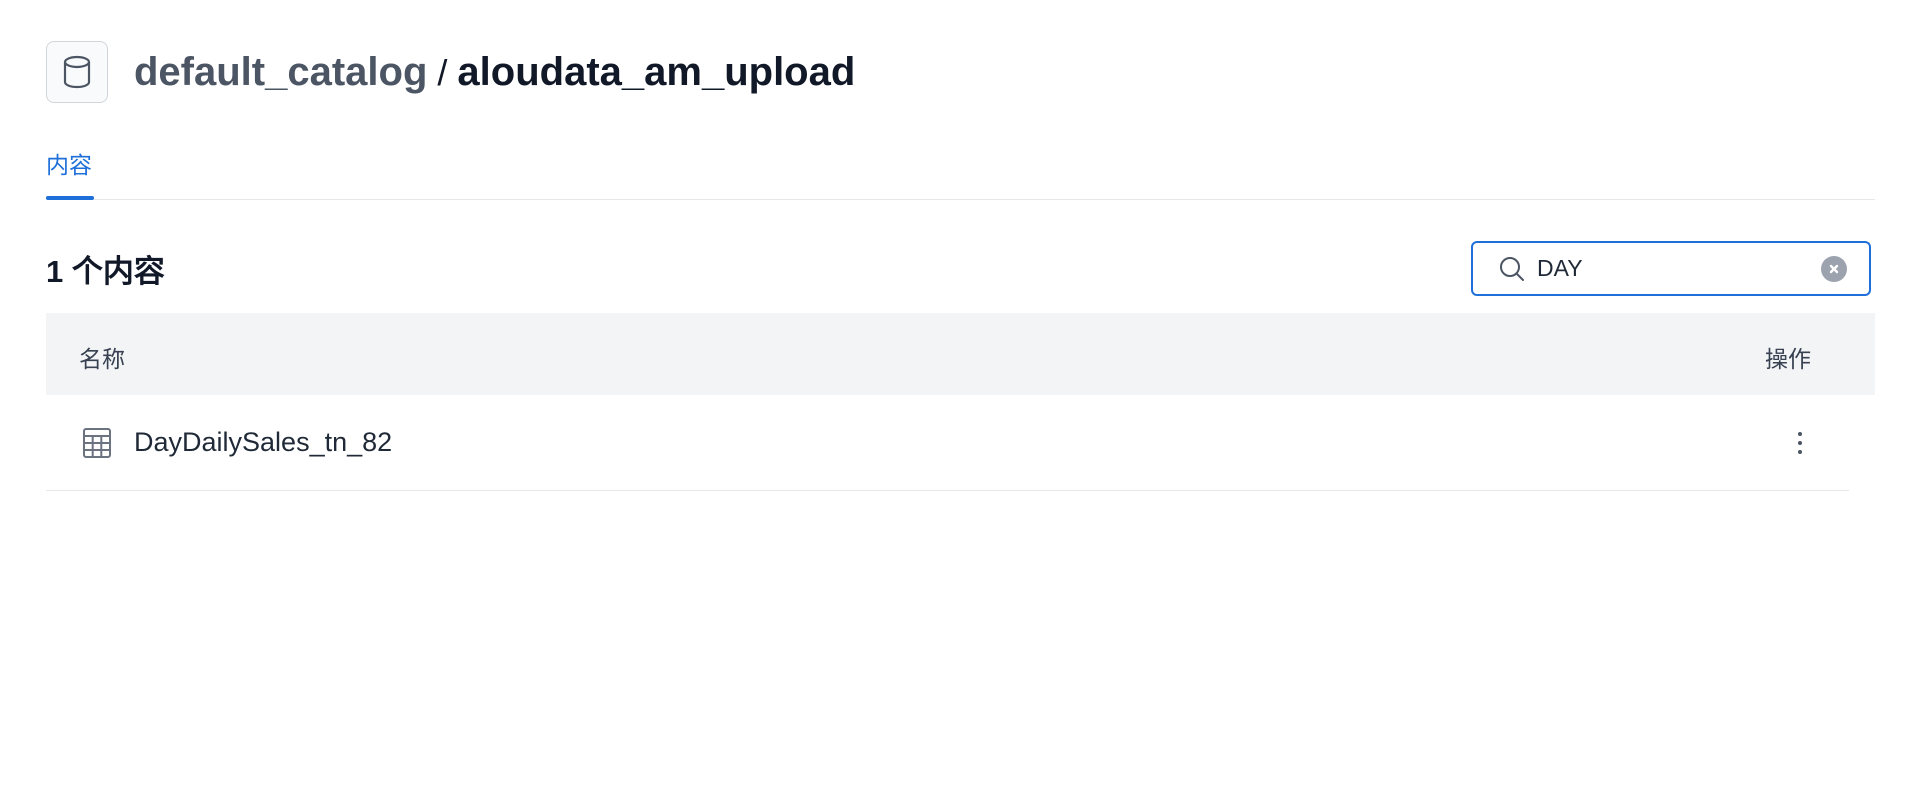  I want to click on row-name-link: DayDailySales_tn_82, so click(263, 442).